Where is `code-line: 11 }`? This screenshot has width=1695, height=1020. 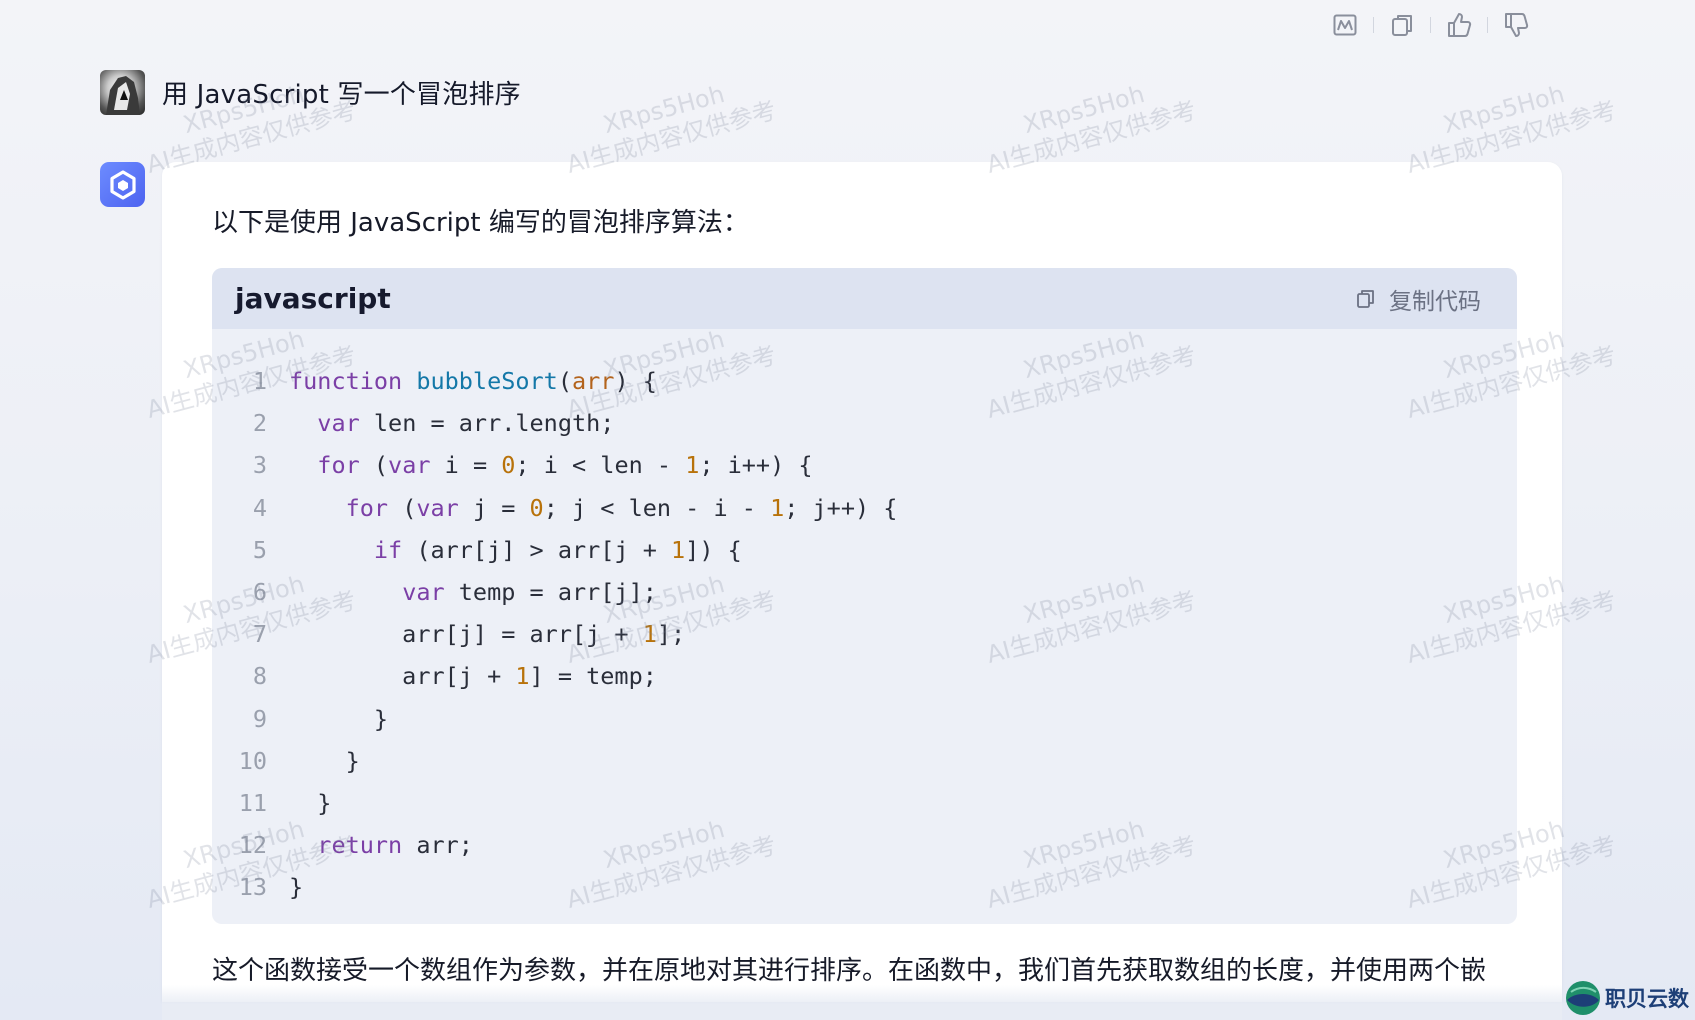 code-line: 11 } is located at coordinates (864, 803).